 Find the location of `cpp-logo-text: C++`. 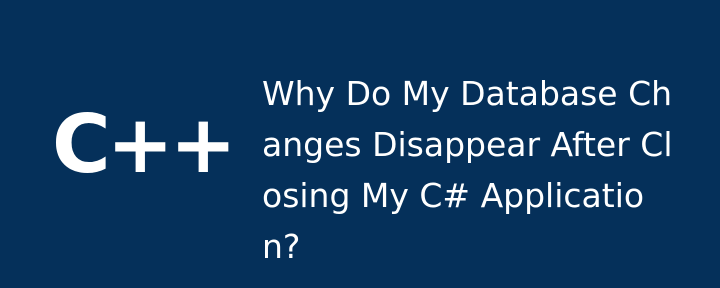

cpp-logo-text: C++ is located at coordinates (144, 144).